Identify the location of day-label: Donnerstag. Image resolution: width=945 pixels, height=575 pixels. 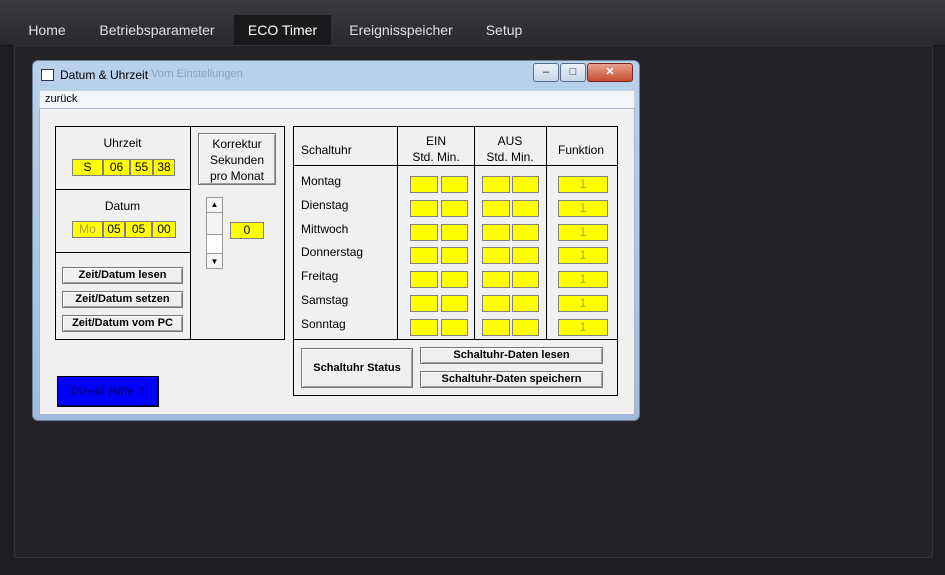
(332, 252).